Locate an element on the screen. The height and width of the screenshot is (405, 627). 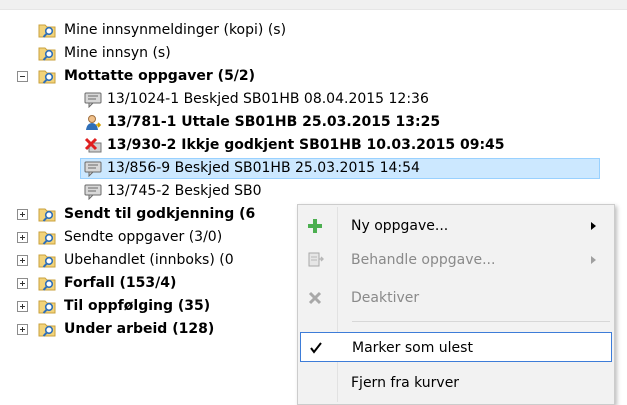
menu-item-marker-som-ulest: Marker som ulest is located at coordinates (456, 347).